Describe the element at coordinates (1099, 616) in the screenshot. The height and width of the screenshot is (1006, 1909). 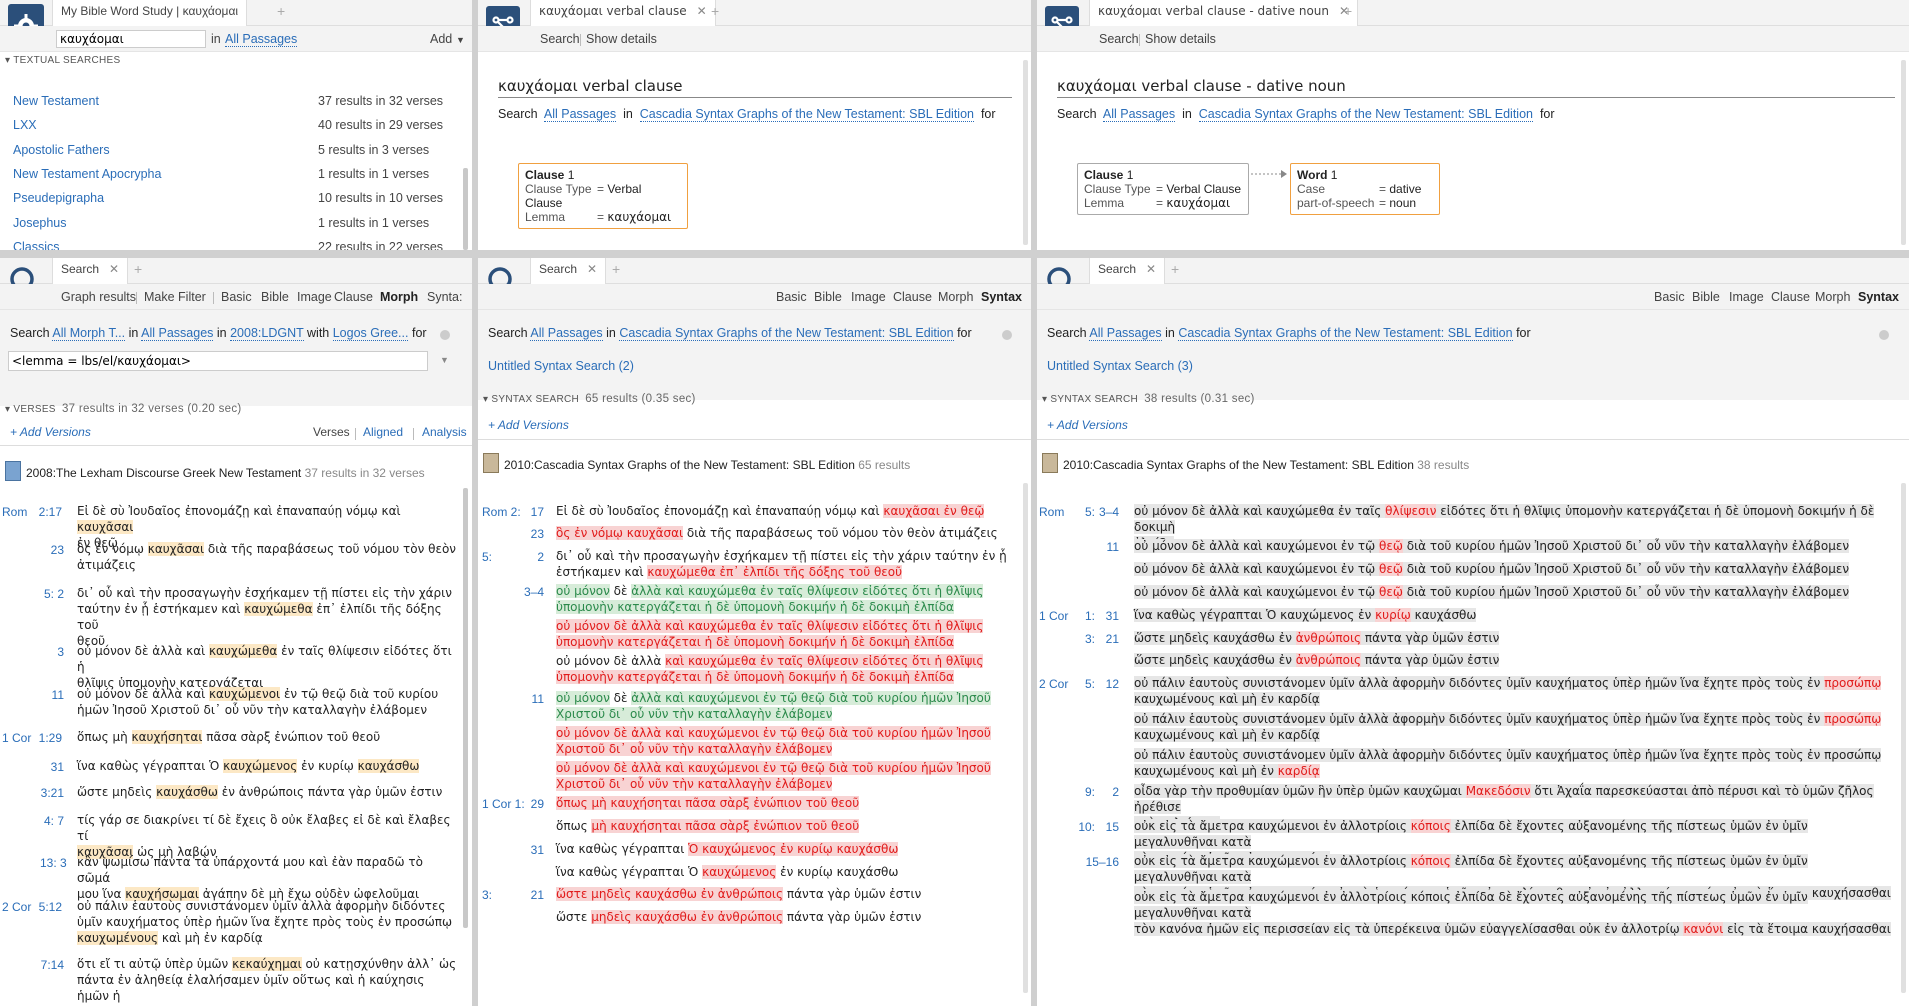
I see `verse-ref: 31` at that location.